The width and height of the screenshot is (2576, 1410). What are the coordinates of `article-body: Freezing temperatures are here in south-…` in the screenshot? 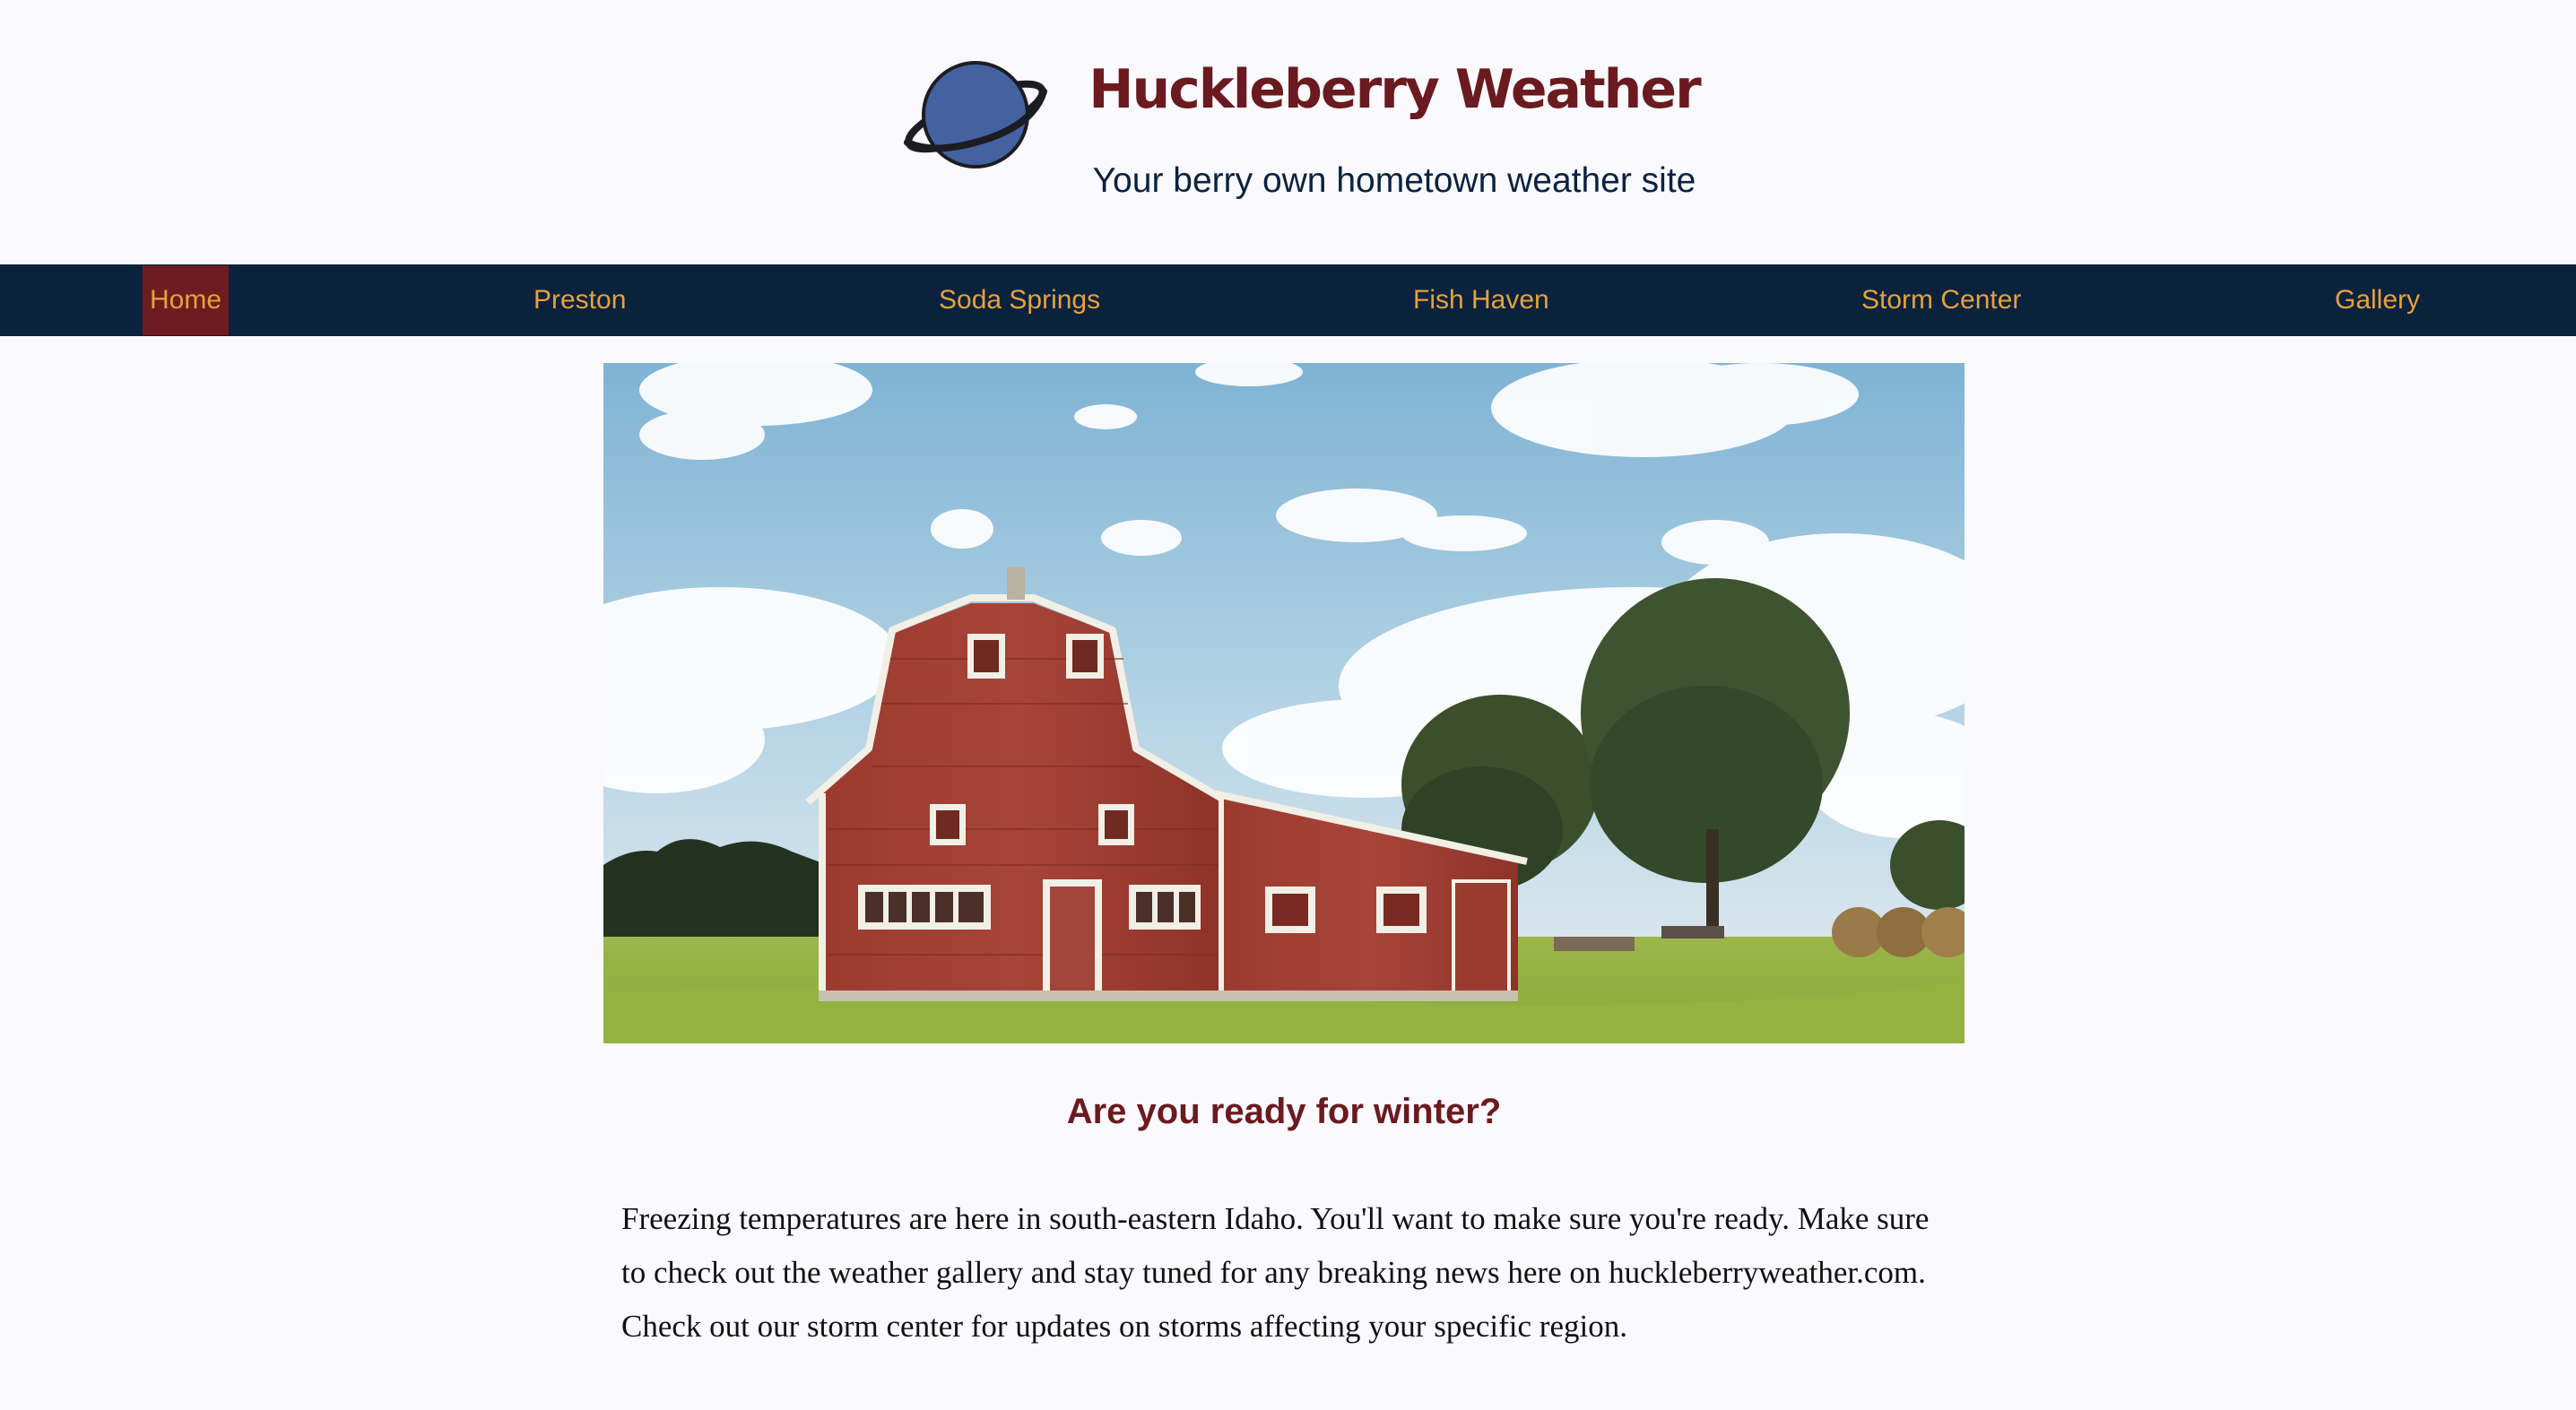 It's located at (1275, 1272).